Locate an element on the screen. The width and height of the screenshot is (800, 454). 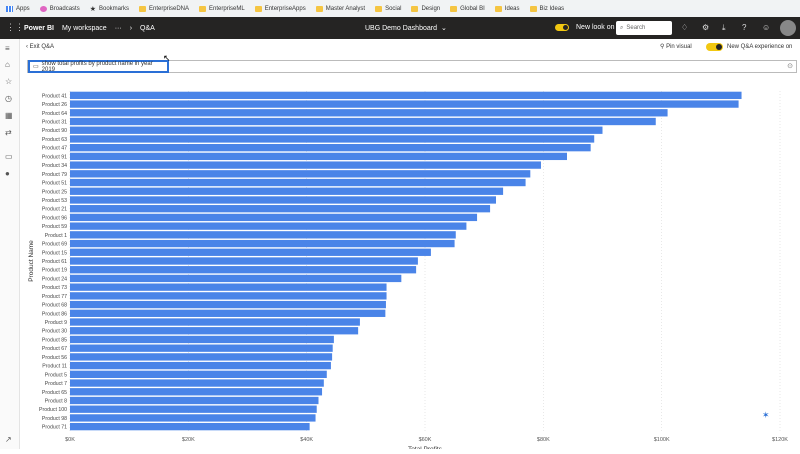
bookmark-folder: Design is located at coordinates (425, 8).